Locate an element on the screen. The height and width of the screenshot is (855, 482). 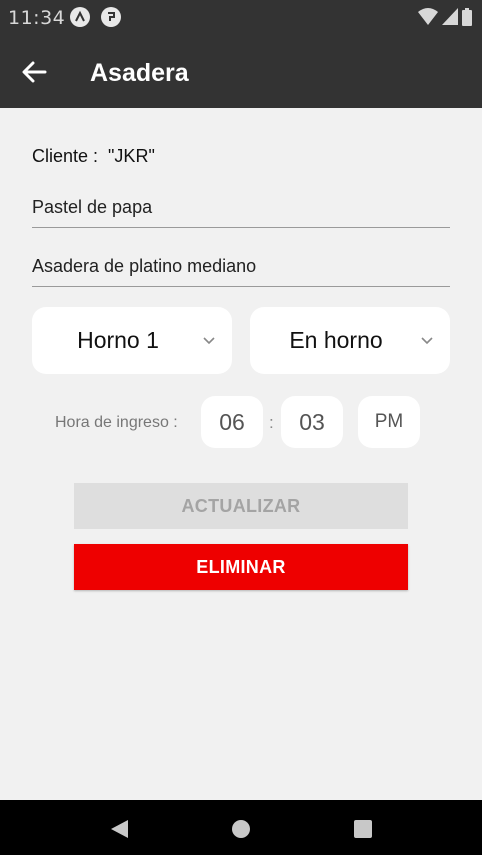
app-header: 11:34 Asadera is located at coordinates (241, 54).